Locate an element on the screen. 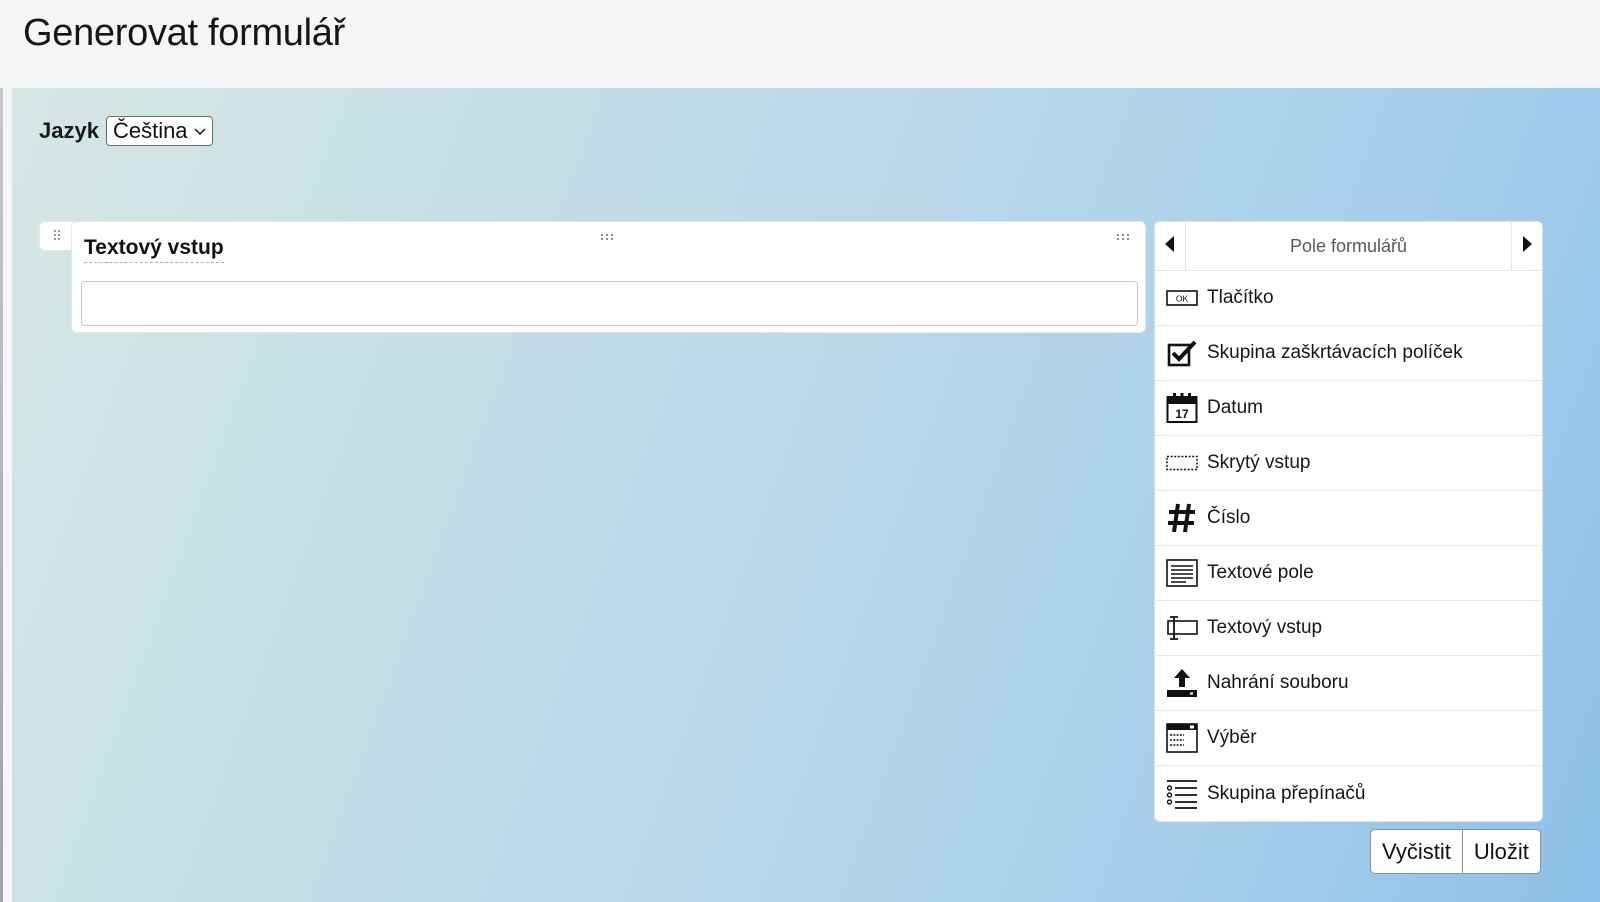  palette-item-number: Číslo is located at coordinates (1348, 518).